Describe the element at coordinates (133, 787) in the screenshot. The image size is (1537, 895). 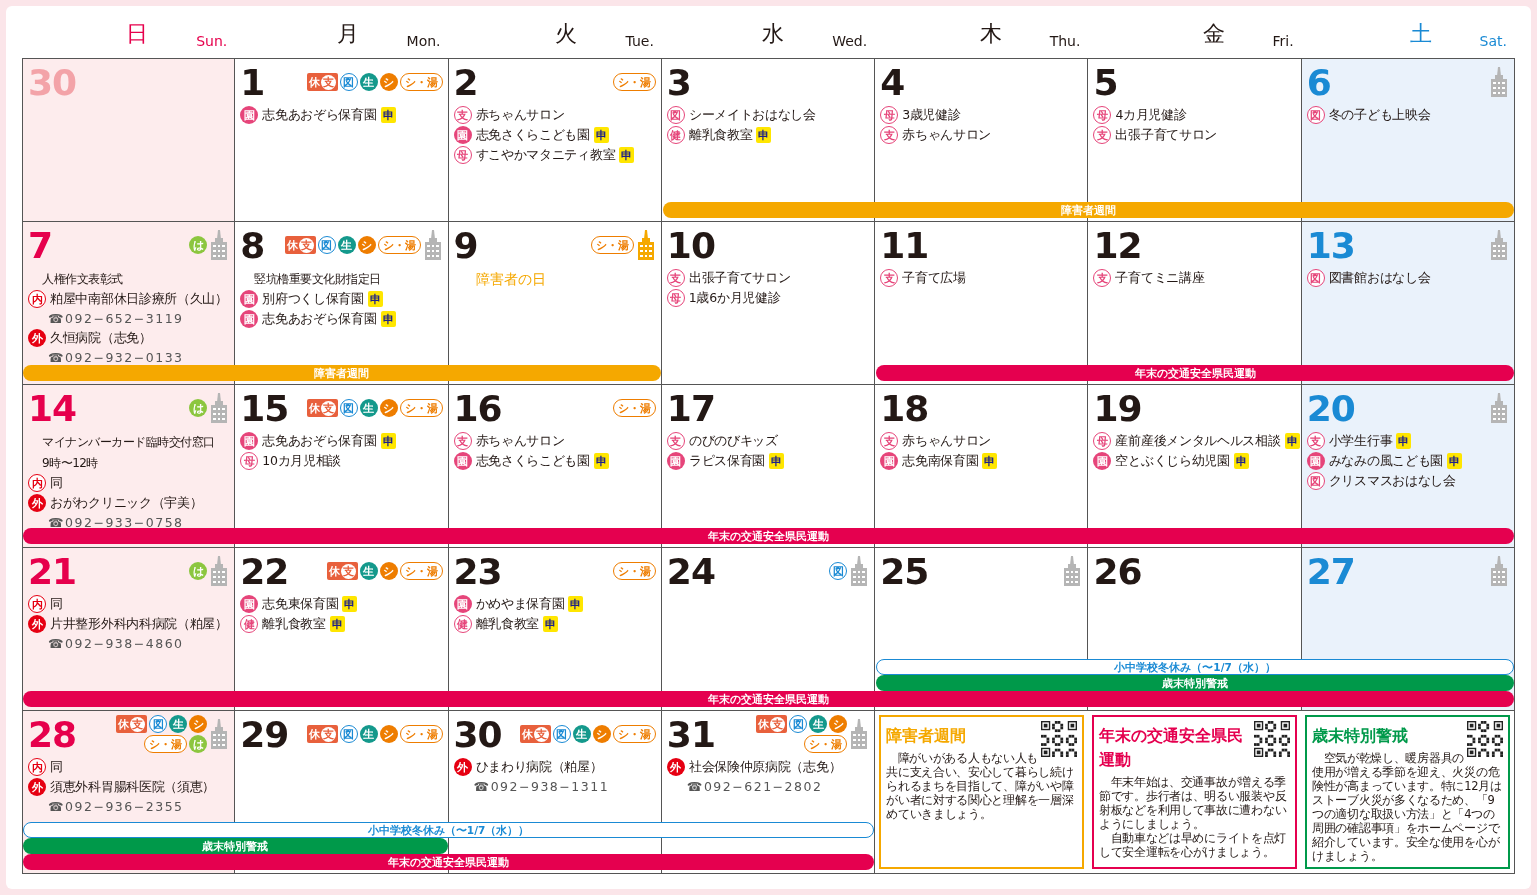
I see `event-text: 須恵外科胃腸科医院（須恵）` at that location.